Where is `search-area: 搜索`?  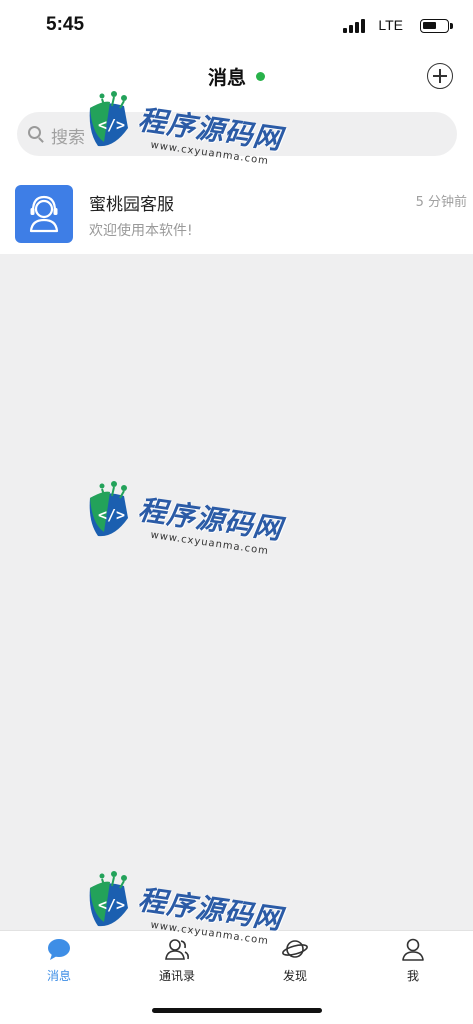 search-area: 搜索 is located at coordinates (236, 135).